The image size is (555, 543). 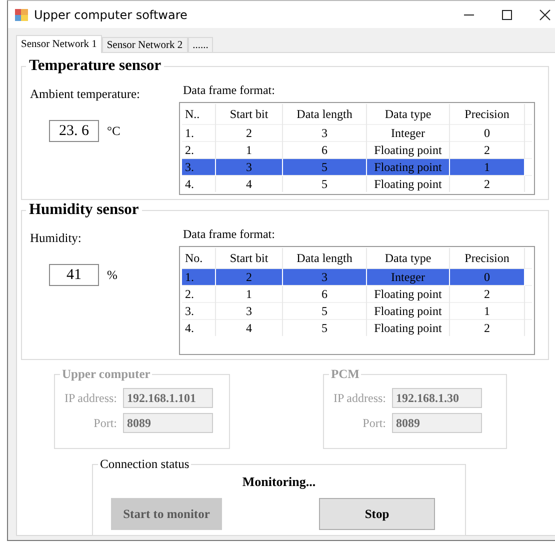 What do you see at coordinates (487, 114) in the screenshot?
I see `column-header: Precision` at bounding box center [487, 114].